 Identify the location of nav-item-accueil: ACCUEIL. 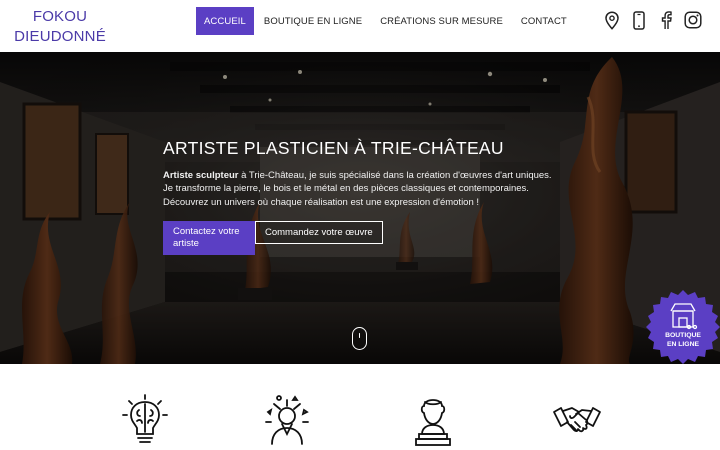
(225, 21).